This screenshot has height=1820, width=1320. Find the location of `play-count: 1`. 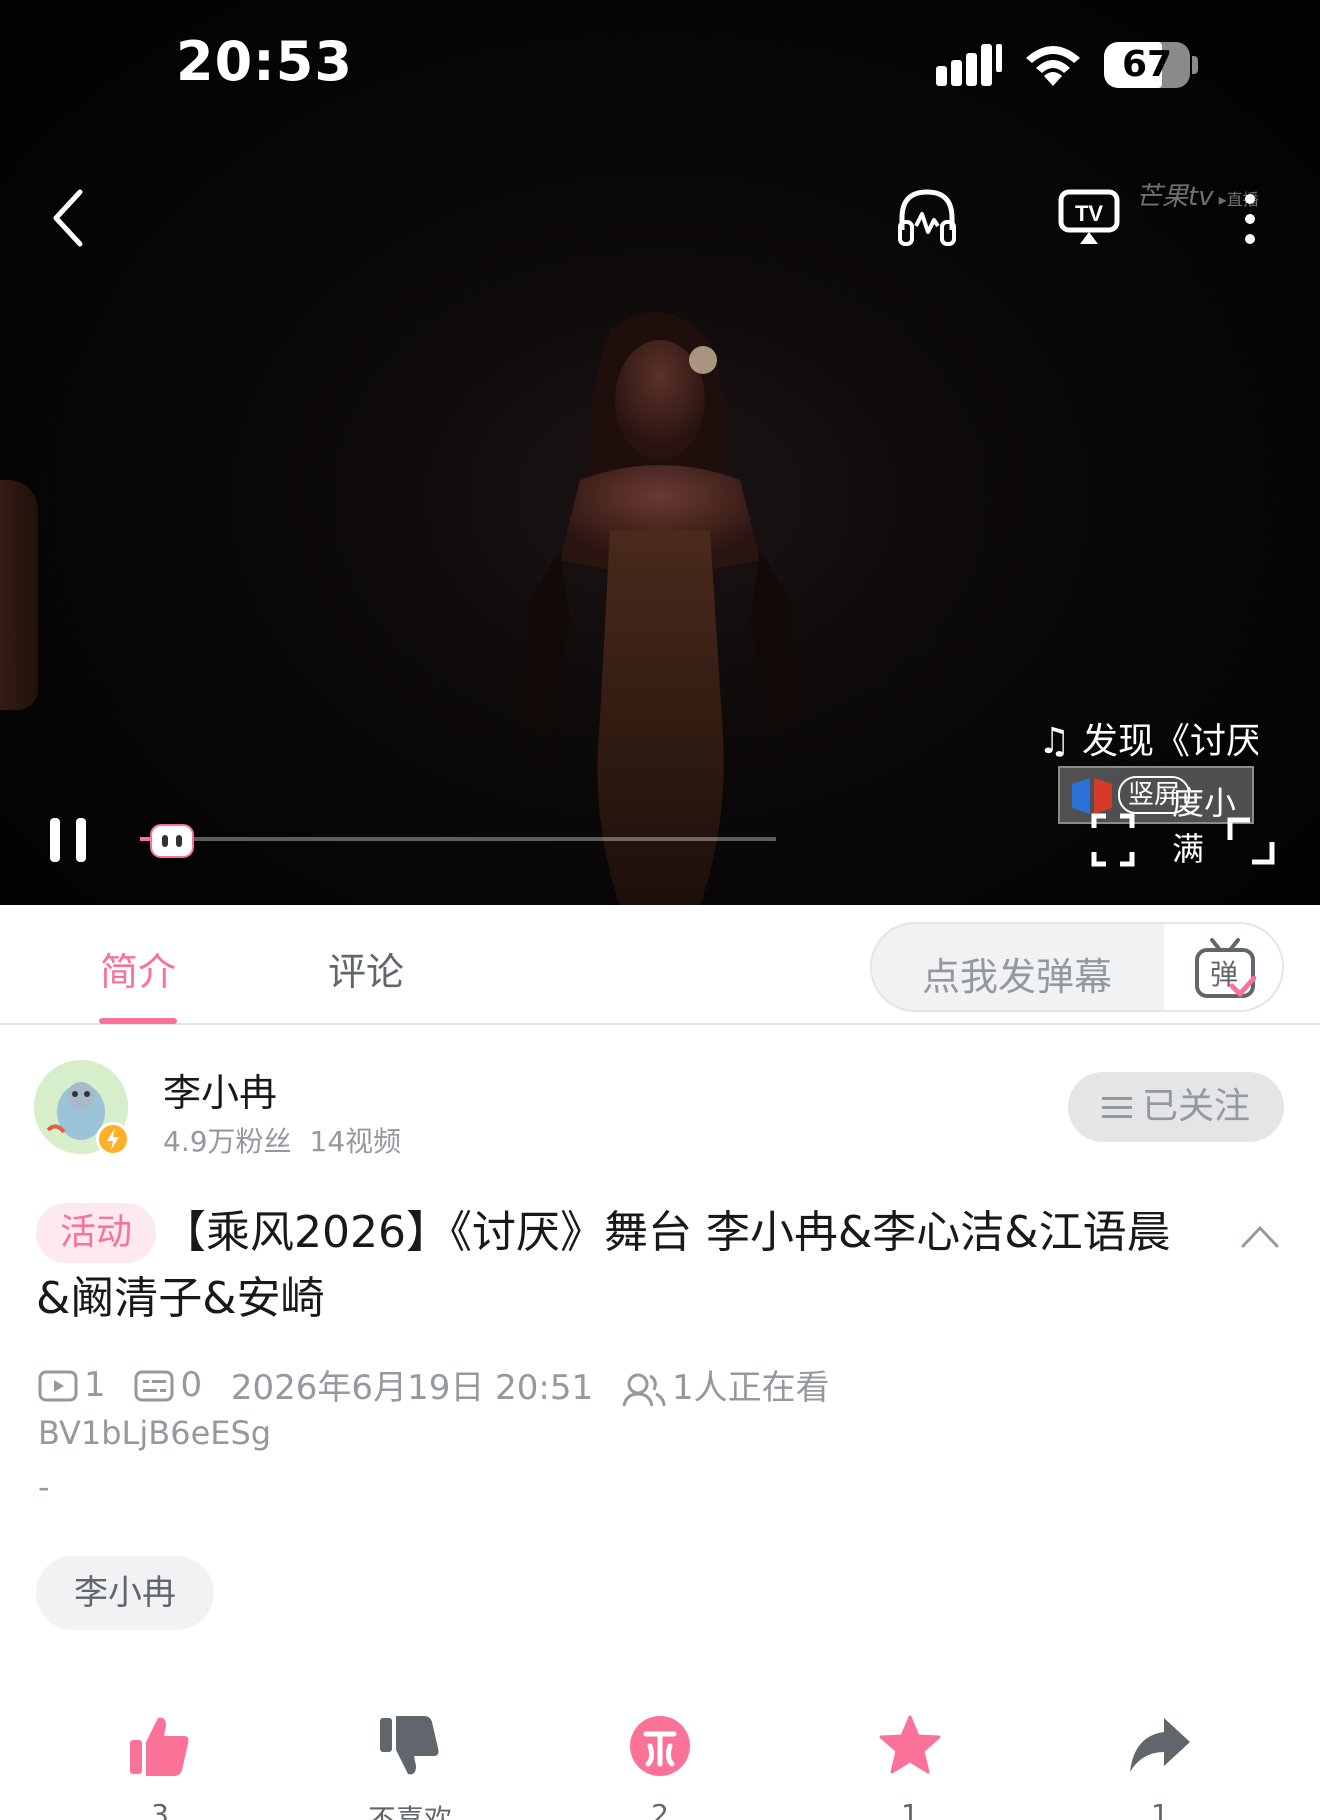

play-count: 1 is located at coordinates (72, 1385).